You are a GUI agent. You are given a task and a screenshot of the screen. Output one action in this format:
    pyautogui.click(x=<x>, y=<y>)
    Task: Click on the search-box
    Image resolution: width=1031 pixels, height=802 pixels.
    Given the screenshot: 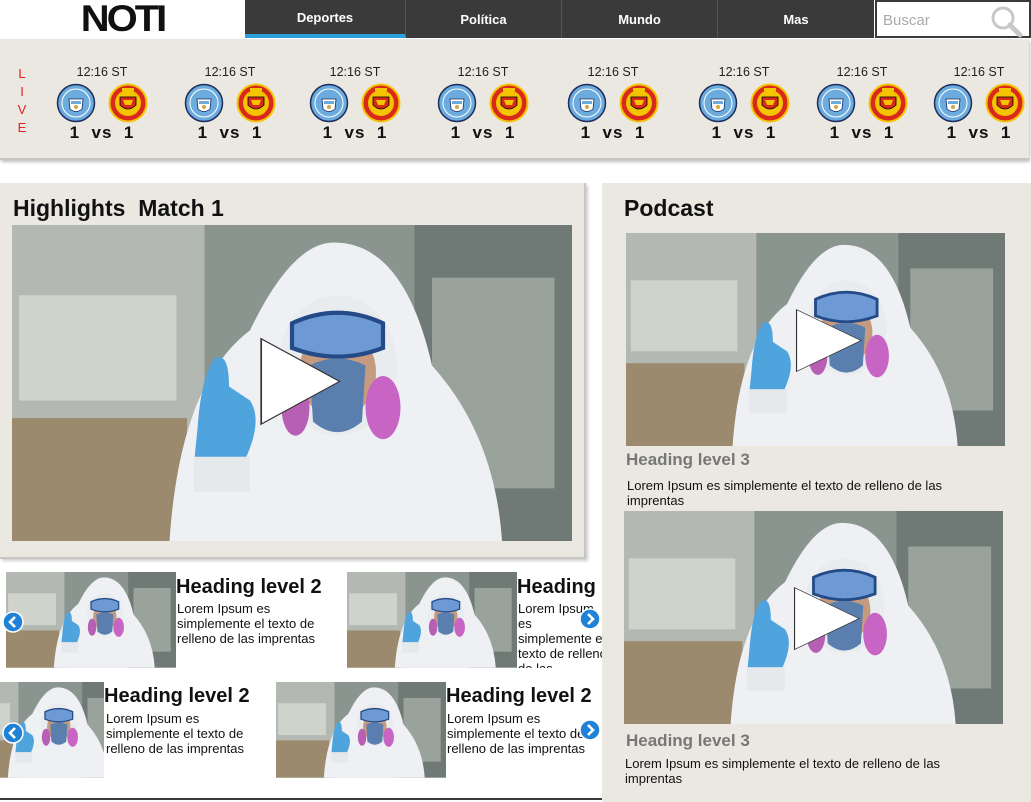 What is the action you would take?
    pyautogui.click(x=953, y=19)
    